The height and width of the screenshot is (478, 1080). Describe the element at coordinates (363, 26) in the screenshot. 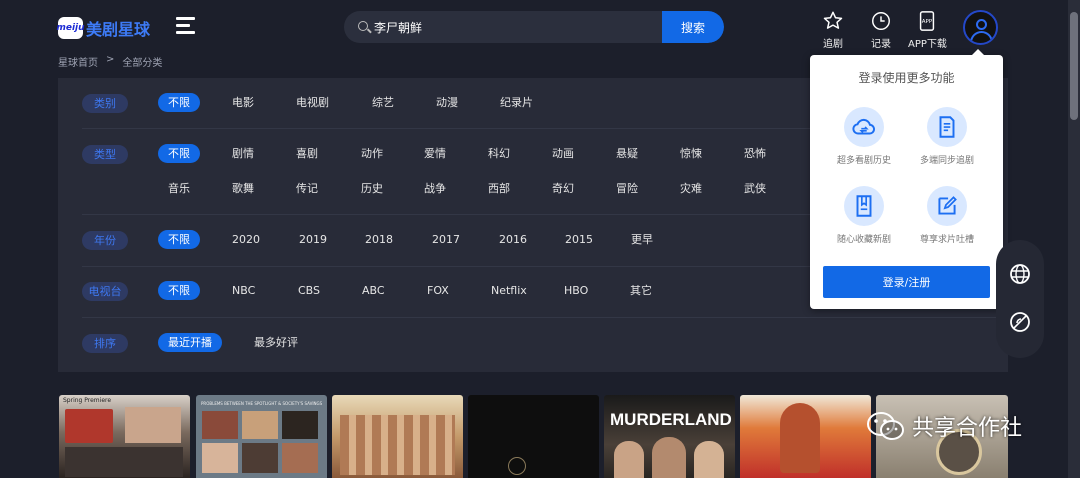

I see `search-icon` at that location.